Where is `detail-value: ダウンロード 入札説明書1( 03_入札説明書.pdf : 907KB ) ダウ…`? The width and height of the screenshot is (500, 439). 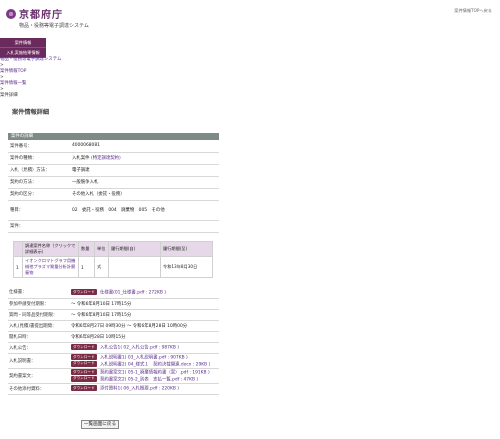
detail-value: ダウンロード 入札説明書1( 03_入札説明書.pdf : 907KB ) ダウ… is located at coordinates (144, 361).